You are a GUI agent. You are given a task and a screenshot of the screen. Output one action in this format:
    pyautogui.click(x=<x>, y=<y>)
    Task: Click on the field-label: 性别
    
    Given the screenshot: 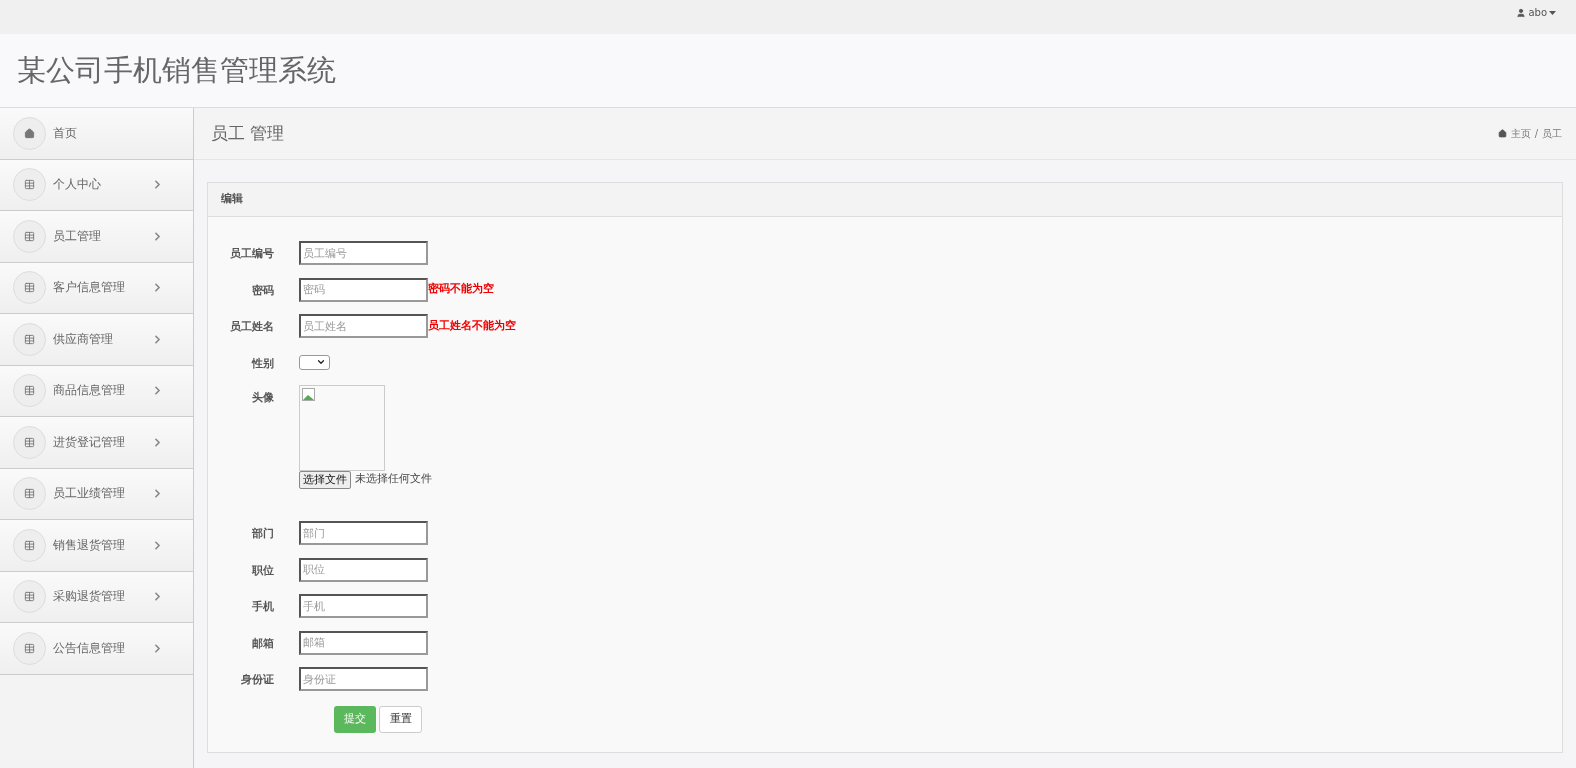 What is the action you would take?
    pyautogui.click(x=262, y=363)
    